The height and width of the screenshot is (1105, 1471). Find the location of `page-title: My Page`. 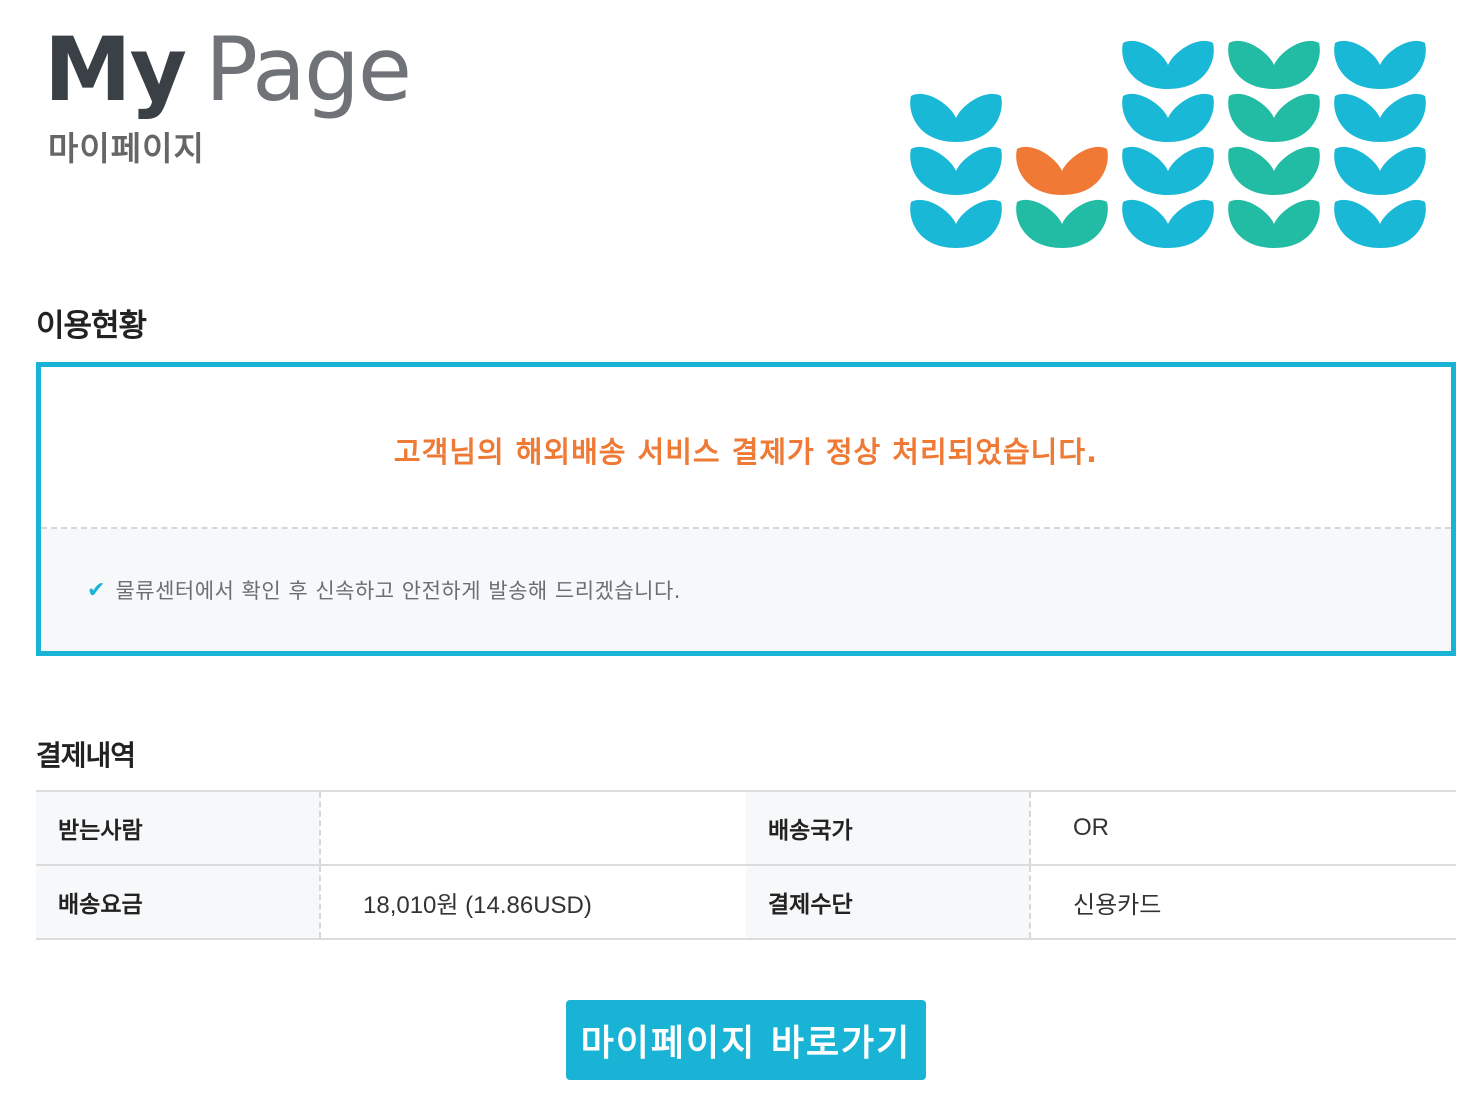

page-title: My Page is located at coordinates (228, 70).